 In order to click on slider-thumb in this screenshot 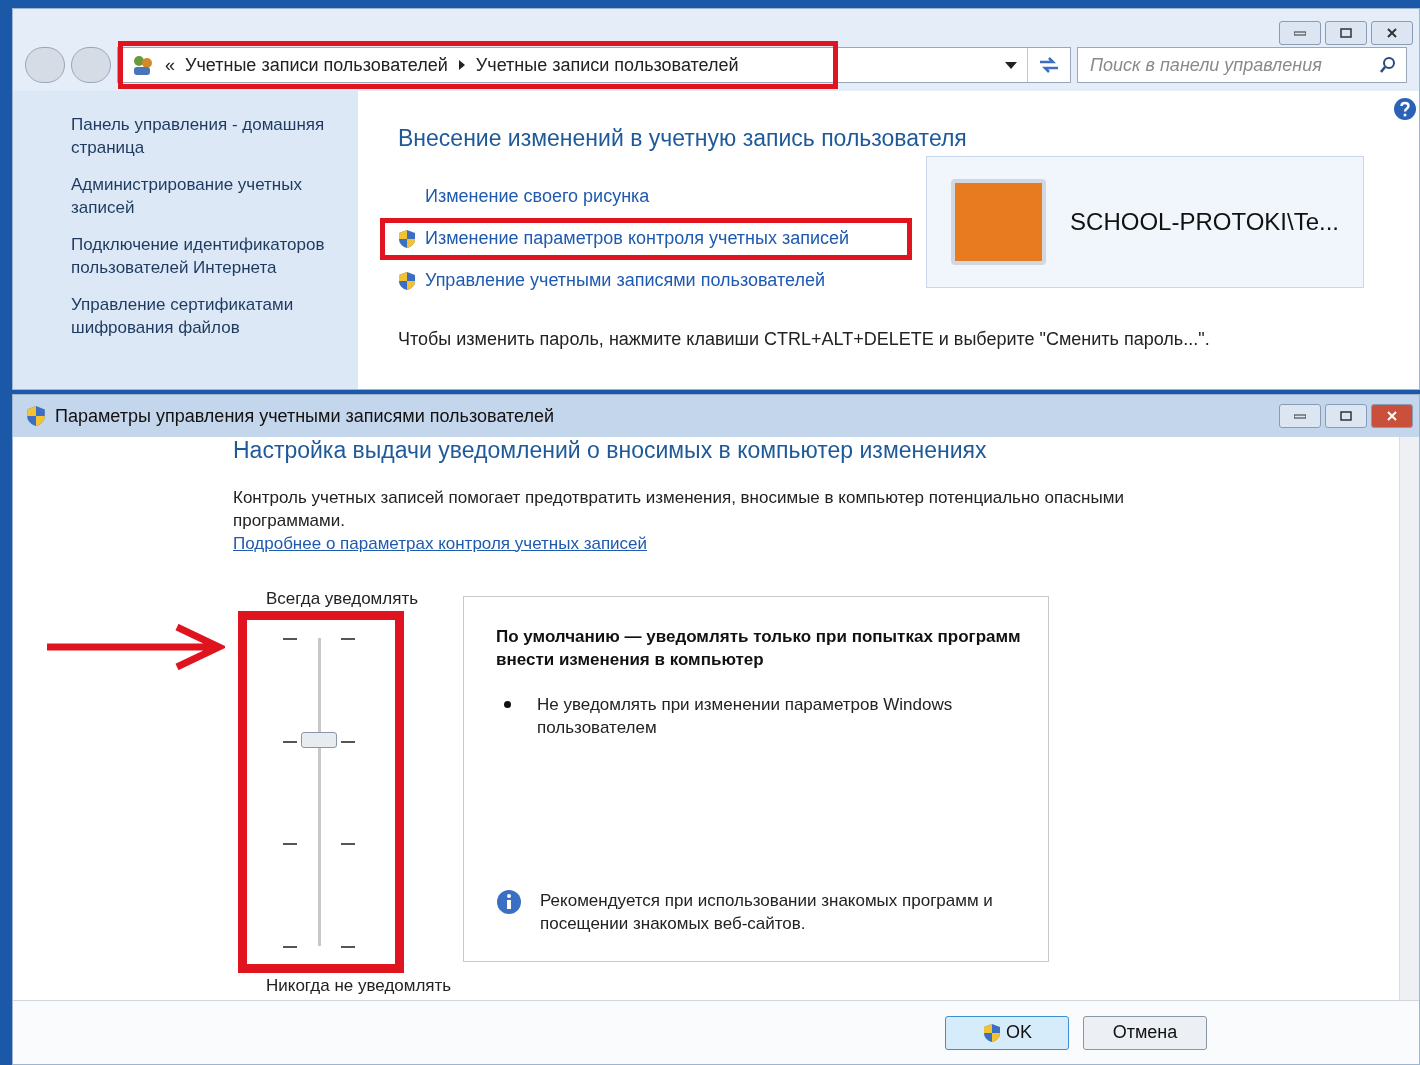, I will do `click(319, 739)`.